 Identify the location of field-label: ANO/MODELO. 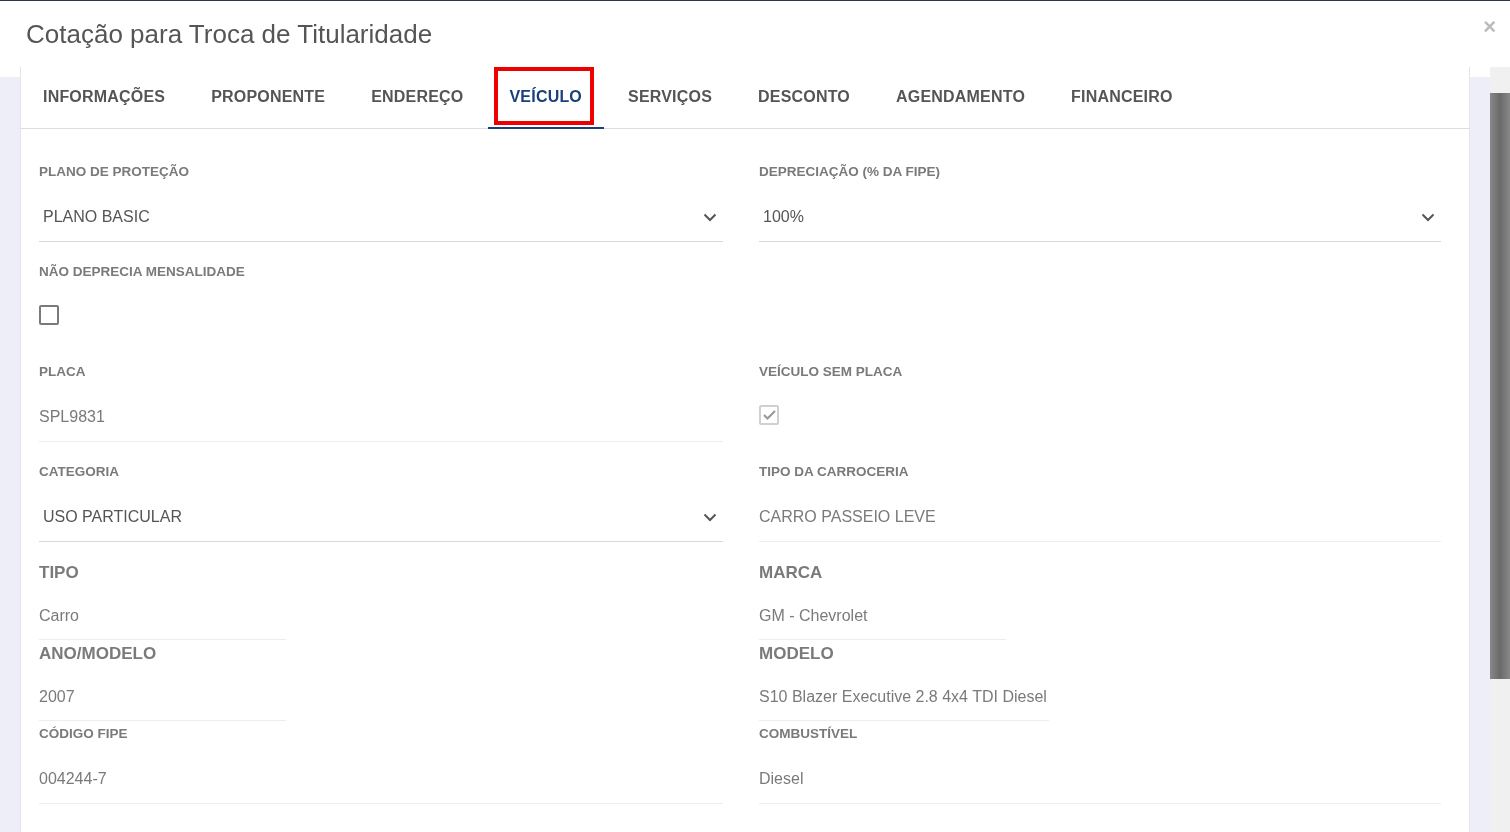
(98, 654).